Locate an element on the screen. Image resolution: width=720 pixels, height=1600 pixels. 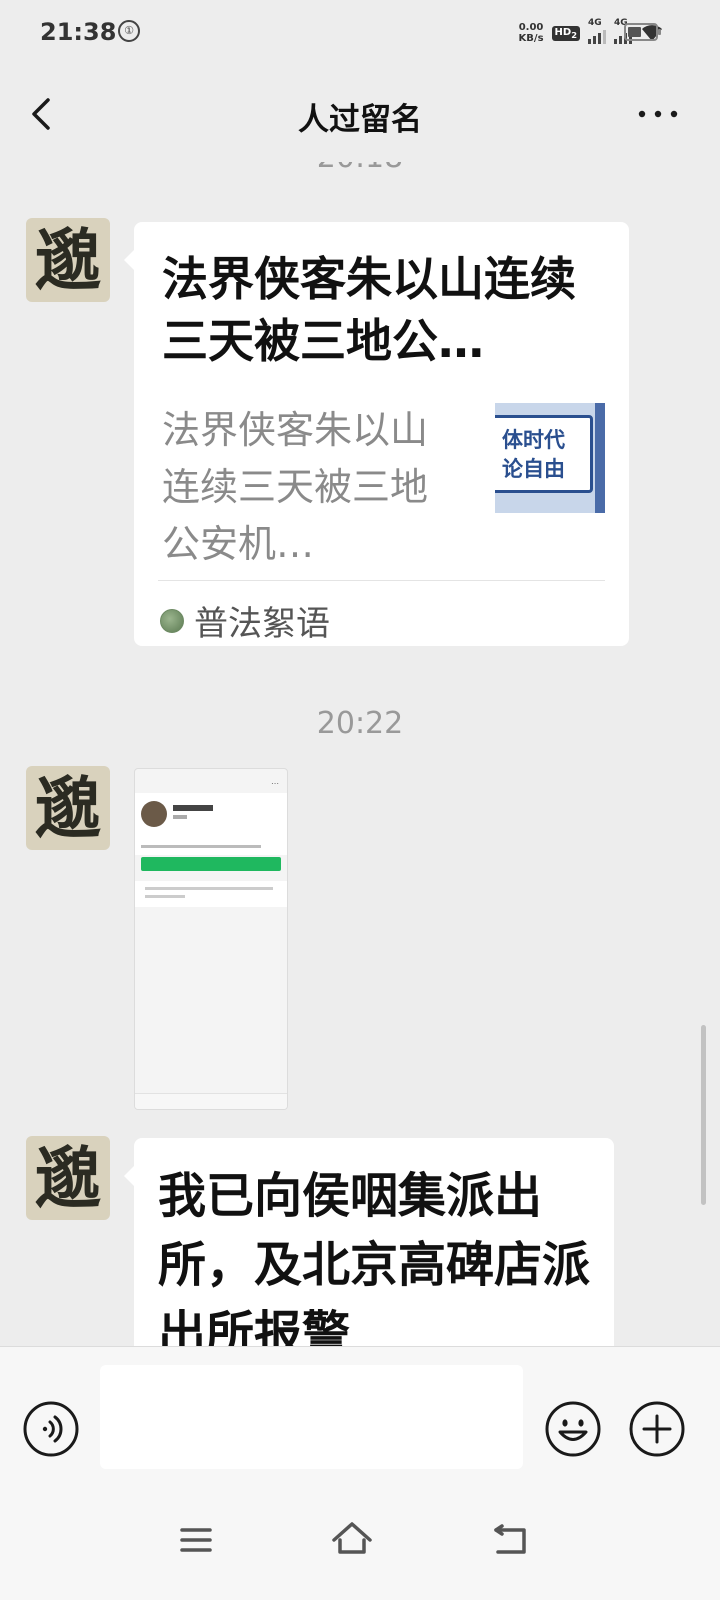
hd-index: 2 is located at coordinates (574, 34).